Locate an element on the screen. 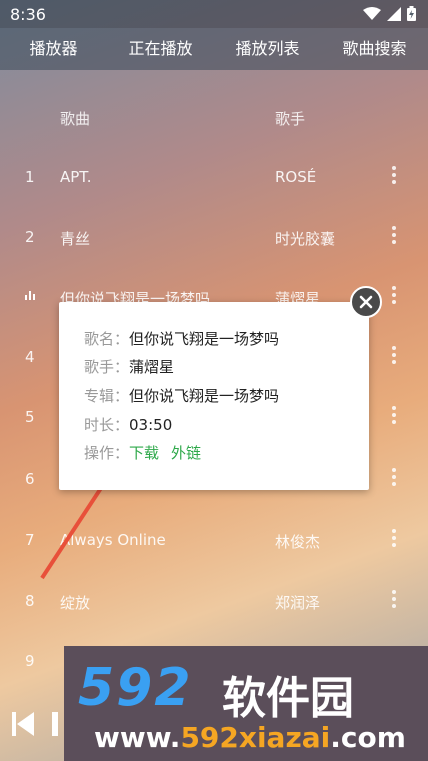 This screenshot has width=428, height=761. watermark-url: www.592xiazai.com is located at coordinates (250, 737).